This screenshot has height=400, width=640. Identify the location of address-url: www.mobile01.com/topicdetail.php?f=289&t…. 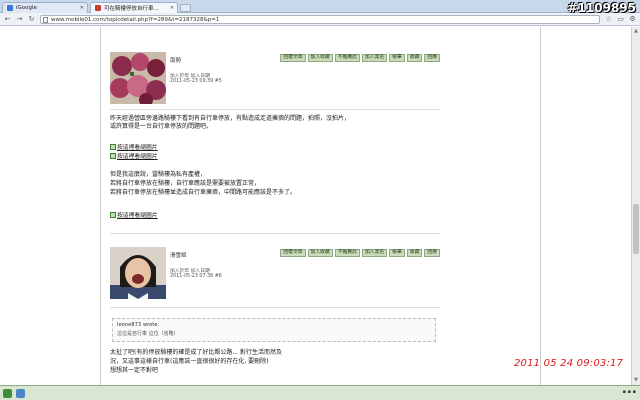
(135, 20).